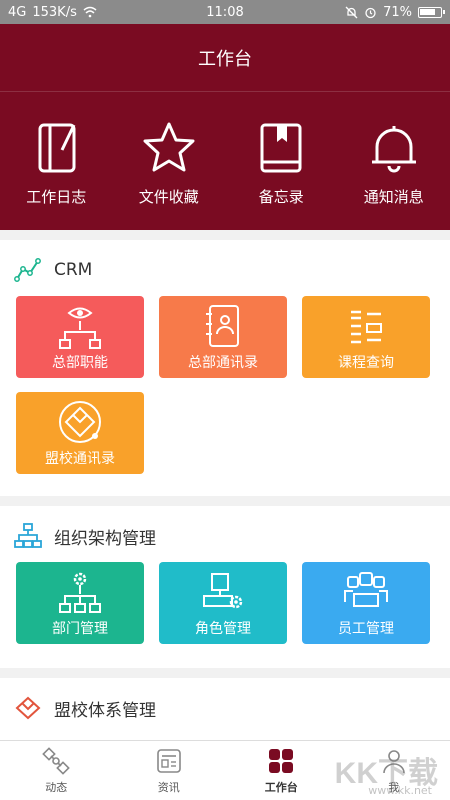 The height and width of the screenshot is (800, 450). I want to click on status-bar: 4G 153K/s 11:08 71%, so click(225, 12).